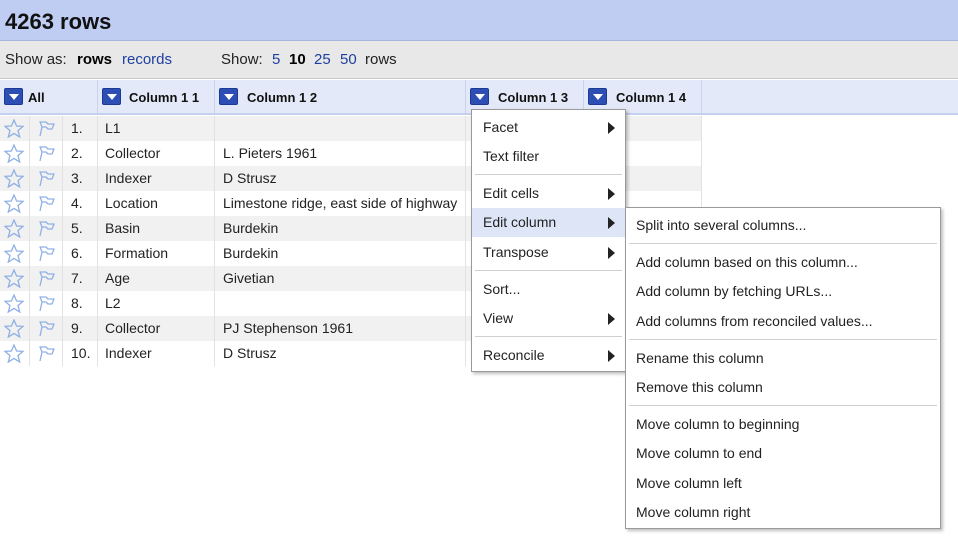  Describe the element at coordinates (501, 127) in the screenshot. I see `menu-item-label: Facet` at that location.